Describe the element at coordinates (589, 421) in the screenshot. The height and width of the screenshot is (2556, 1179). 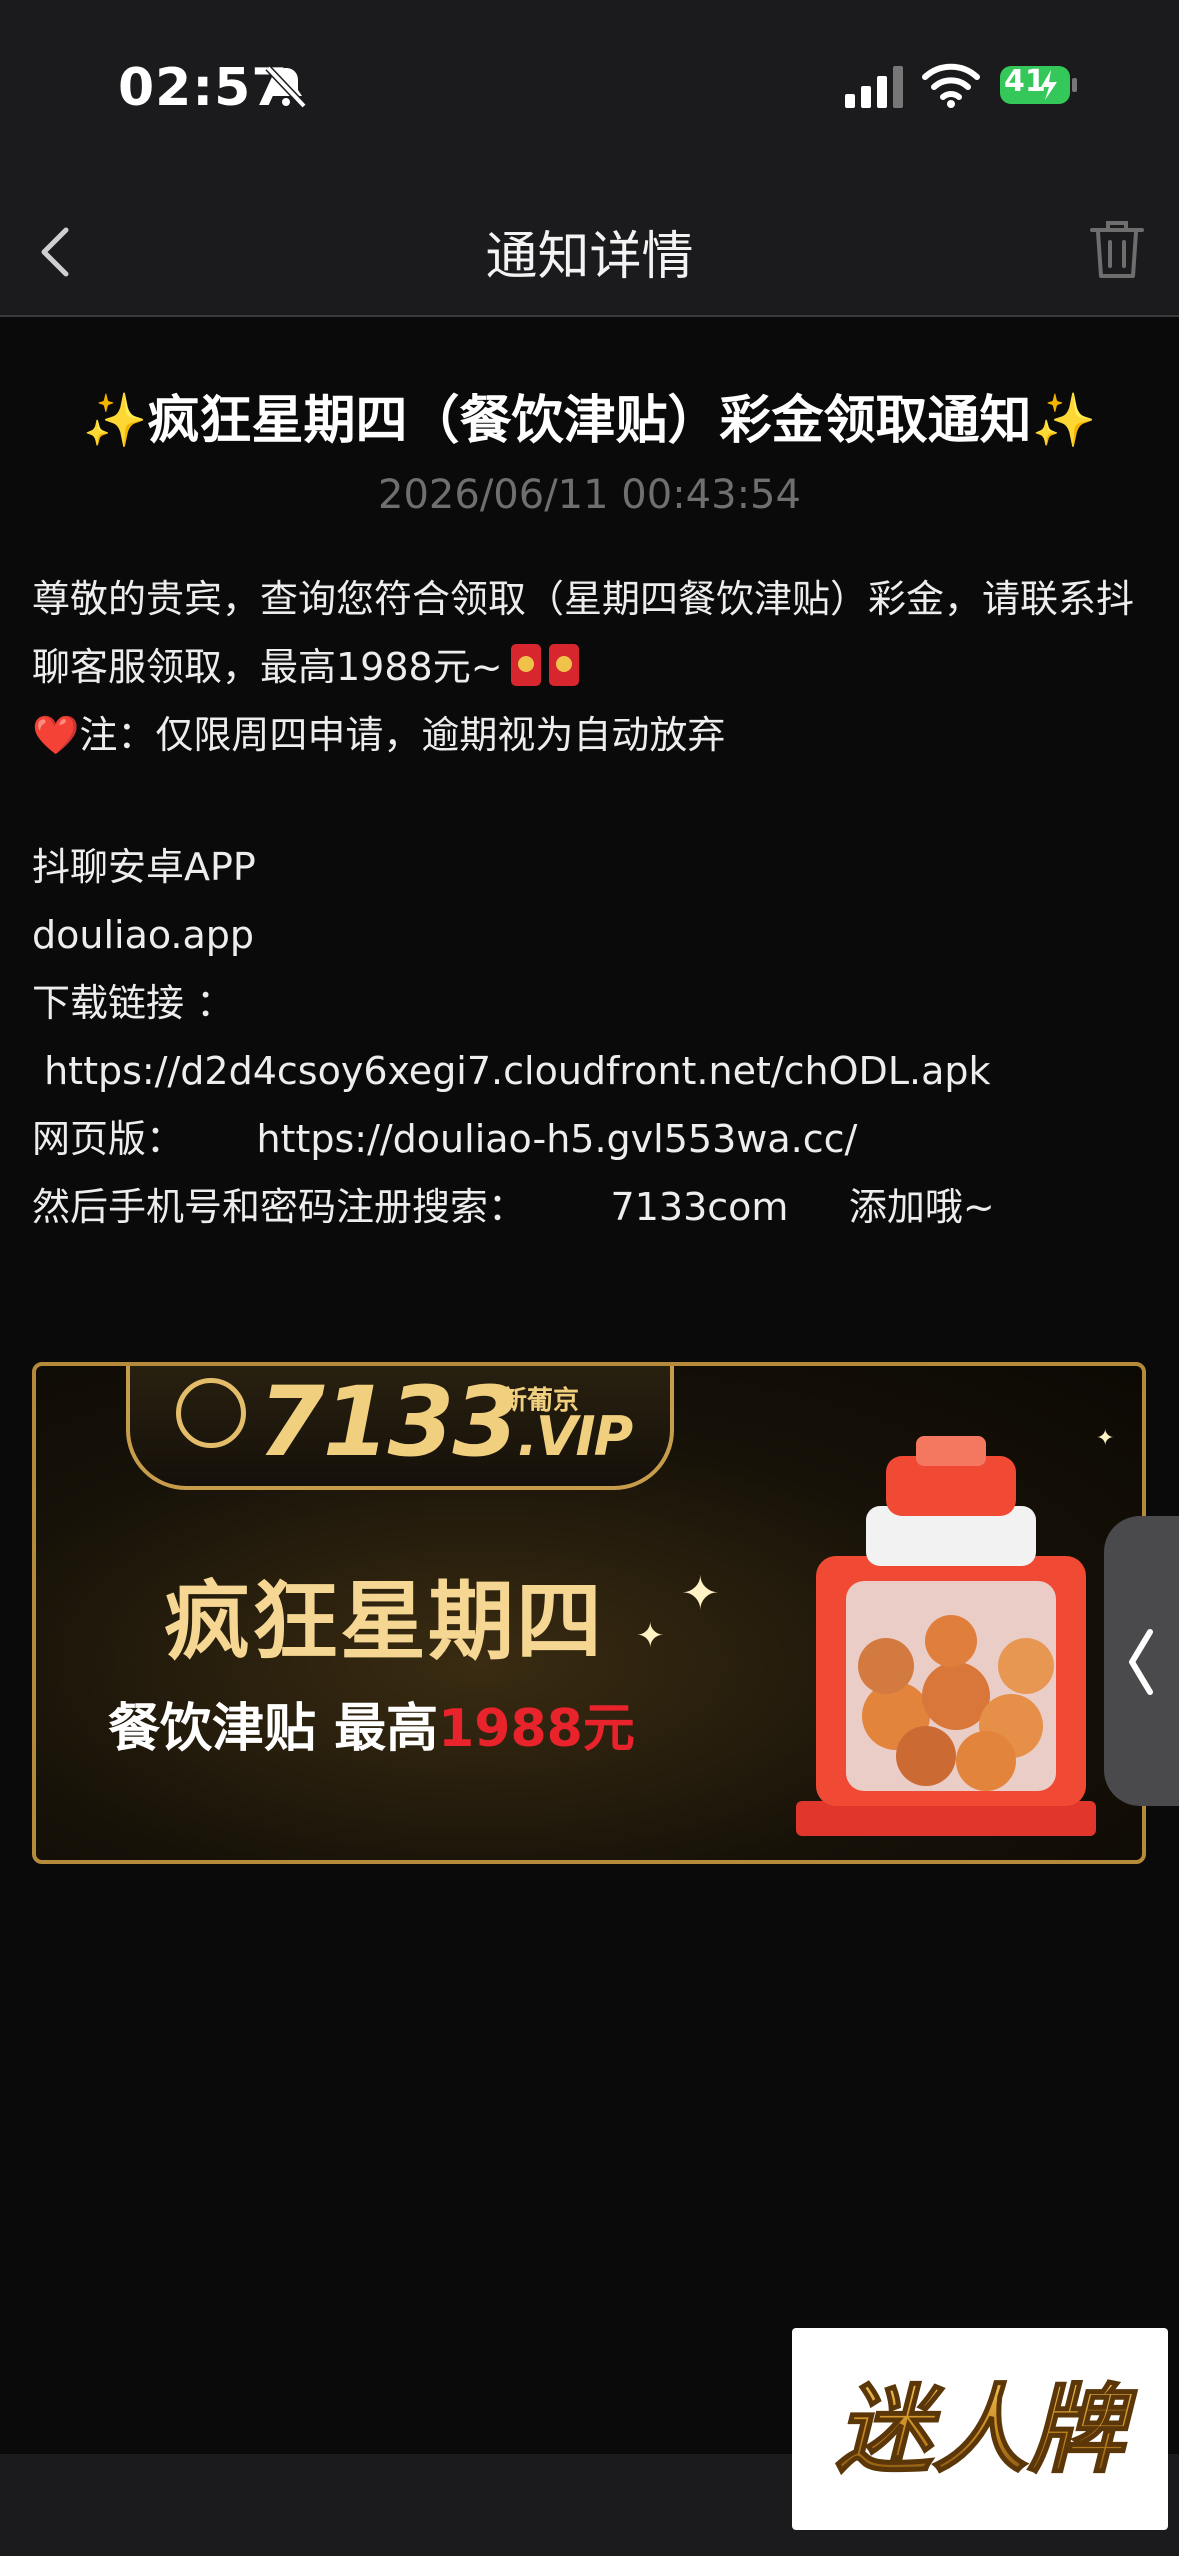
I see `notice-title-text: 疯狂星期四（餐饮津贴）彩金领取通知` at that location.